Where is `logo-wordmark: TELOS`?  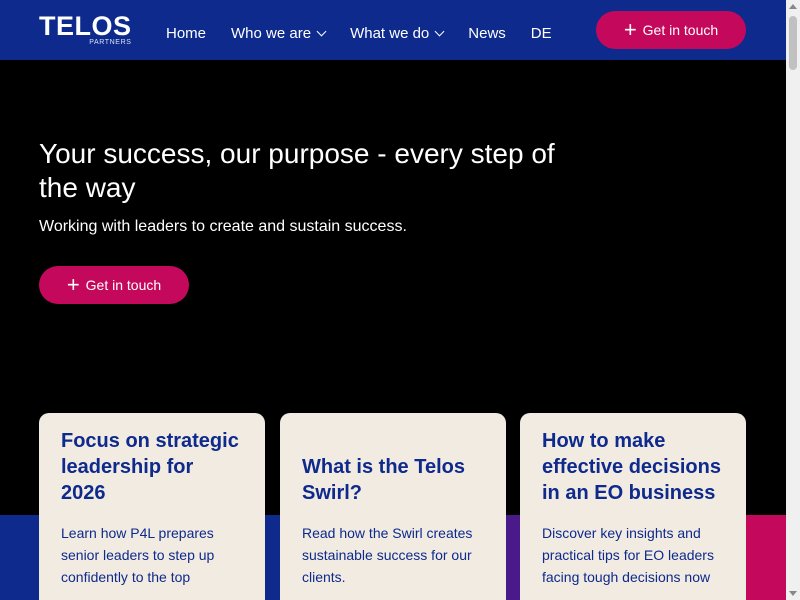
logo-wordmark: TELOS is located at coordinates (85, 26).